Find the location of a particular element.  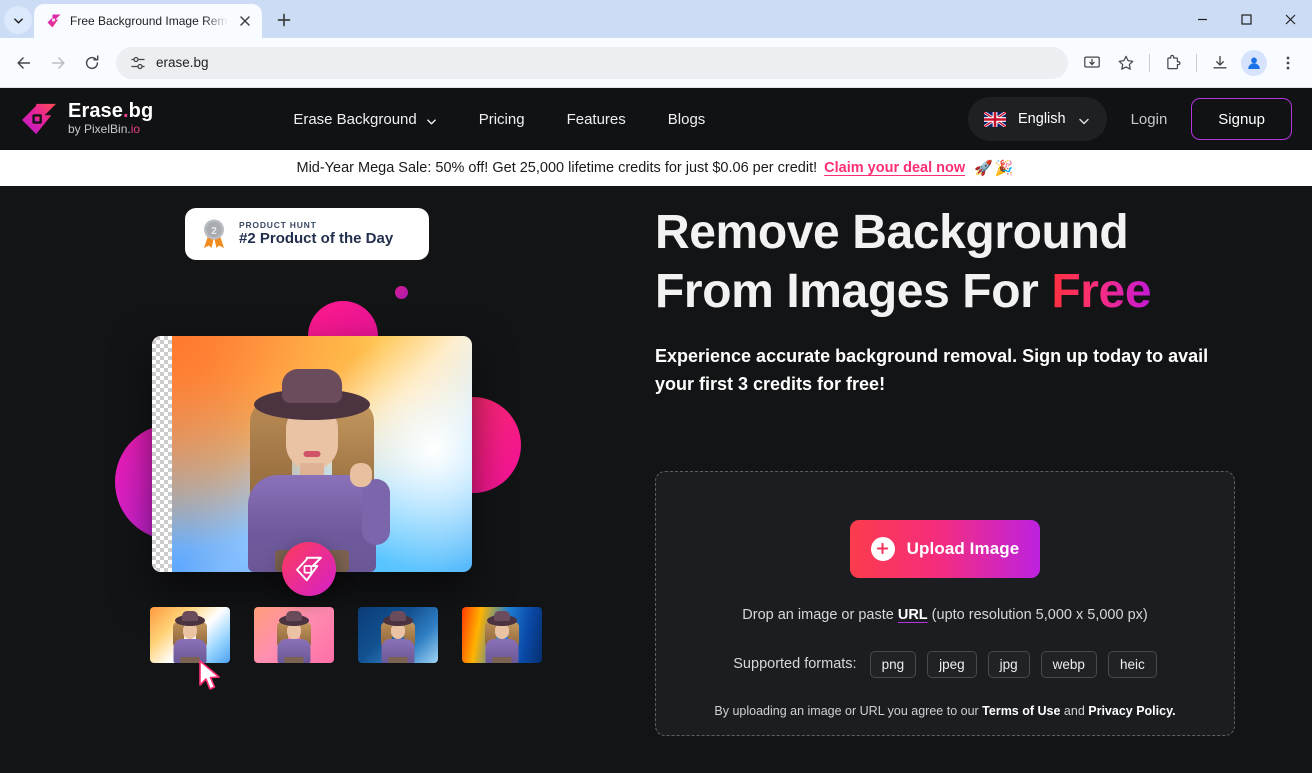

header-actions: English Login Signup is located at coordinates (1130, 119).